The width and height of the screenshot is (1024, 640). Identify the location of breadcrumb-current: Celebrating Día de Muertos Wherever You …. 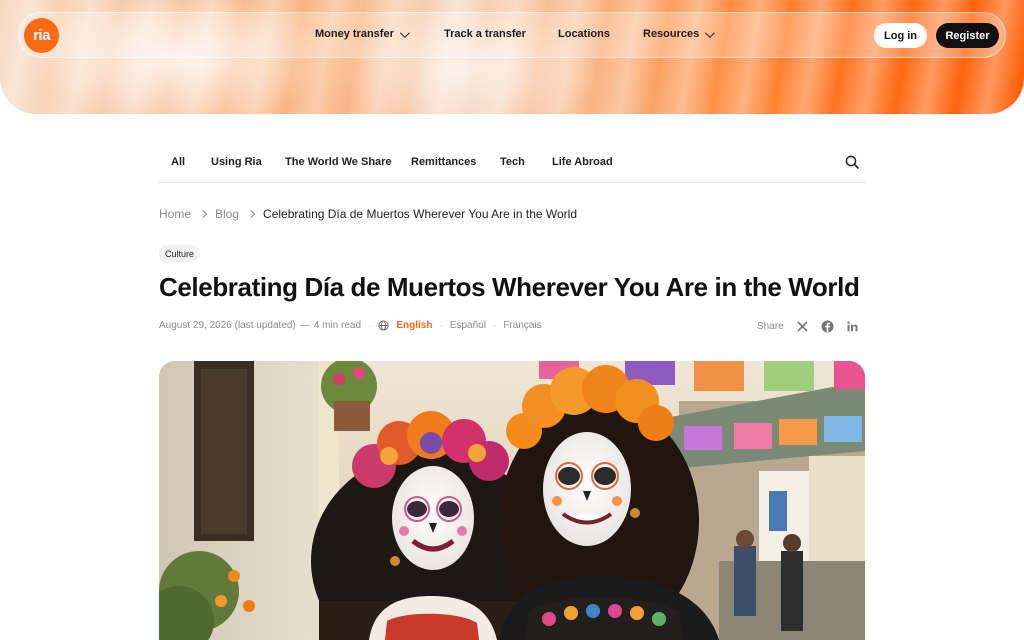
(420, 214).